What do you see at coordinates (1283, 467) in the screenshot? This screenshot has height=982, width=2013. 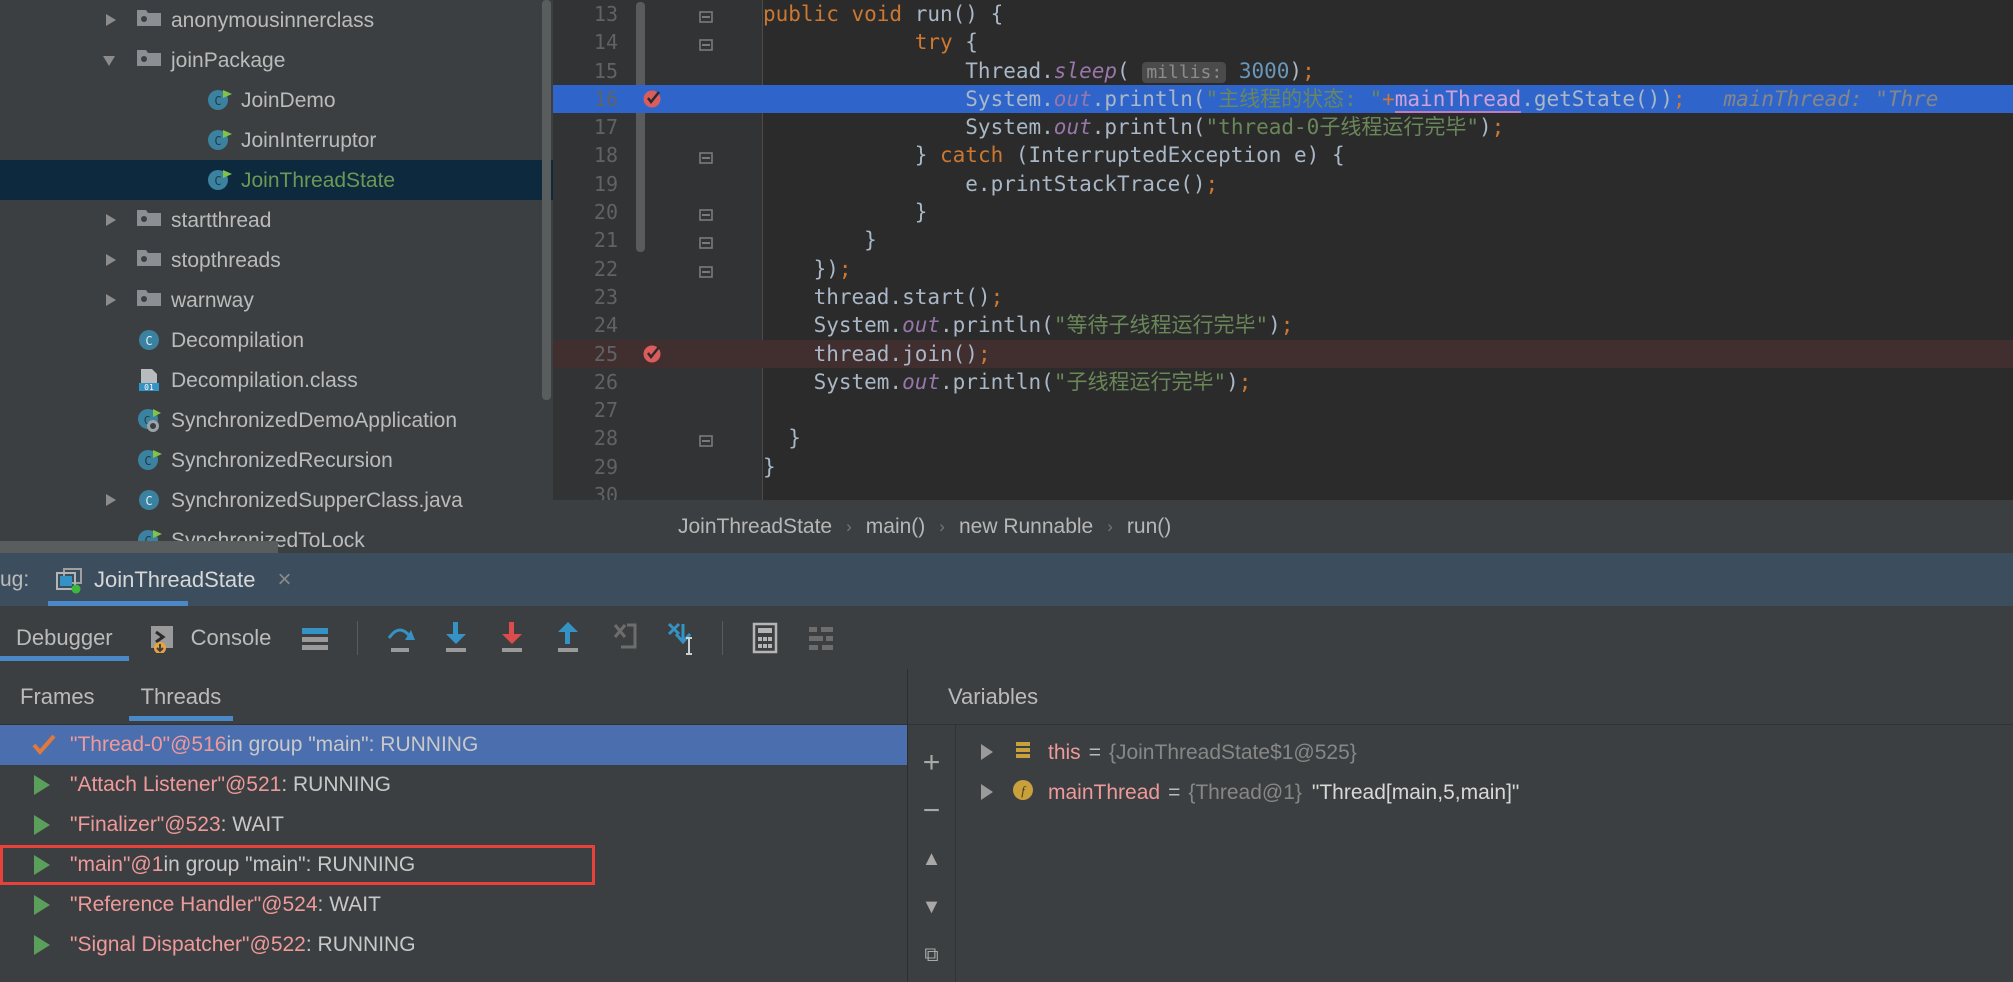 I see `code-line-29: 29}` at bounding box center [1283, 467].